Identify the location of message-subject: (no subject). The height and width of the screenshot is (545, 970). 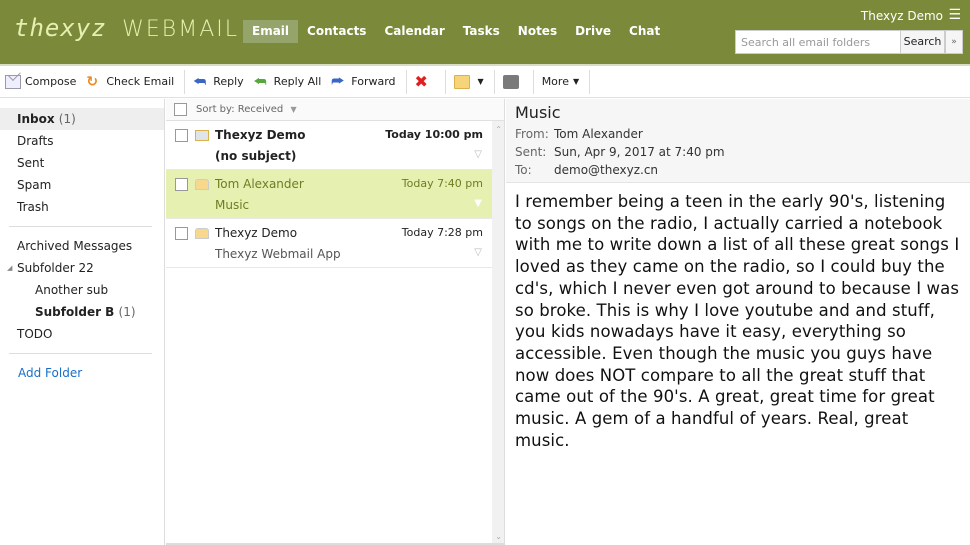
(256, 156).